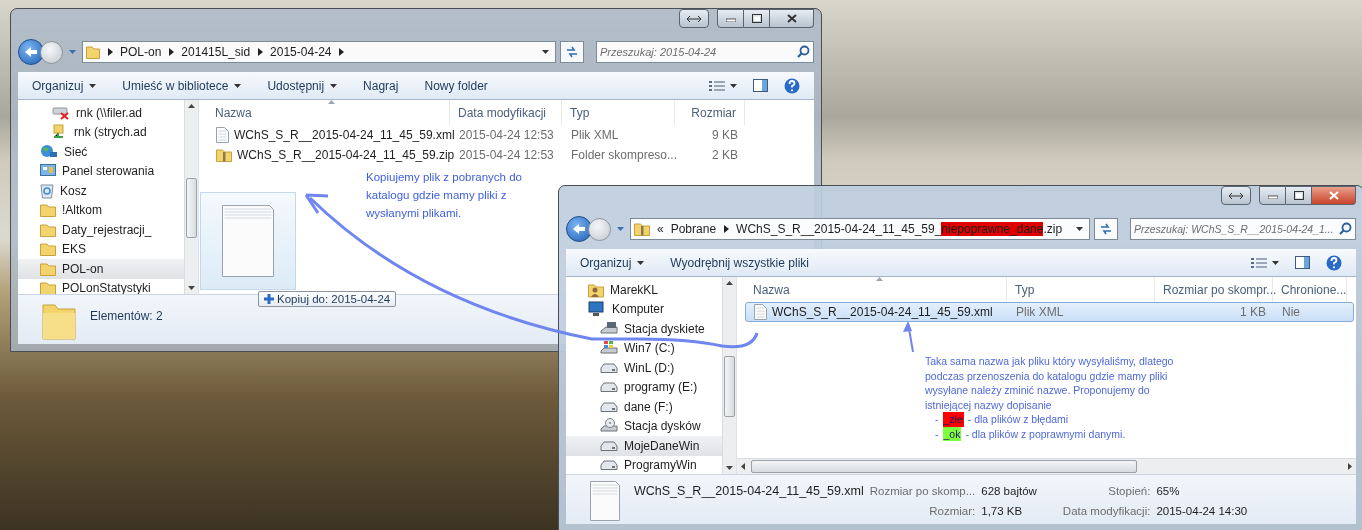 The image size is (1362, 530). I want to click on search-icon, so click(1345, 228).